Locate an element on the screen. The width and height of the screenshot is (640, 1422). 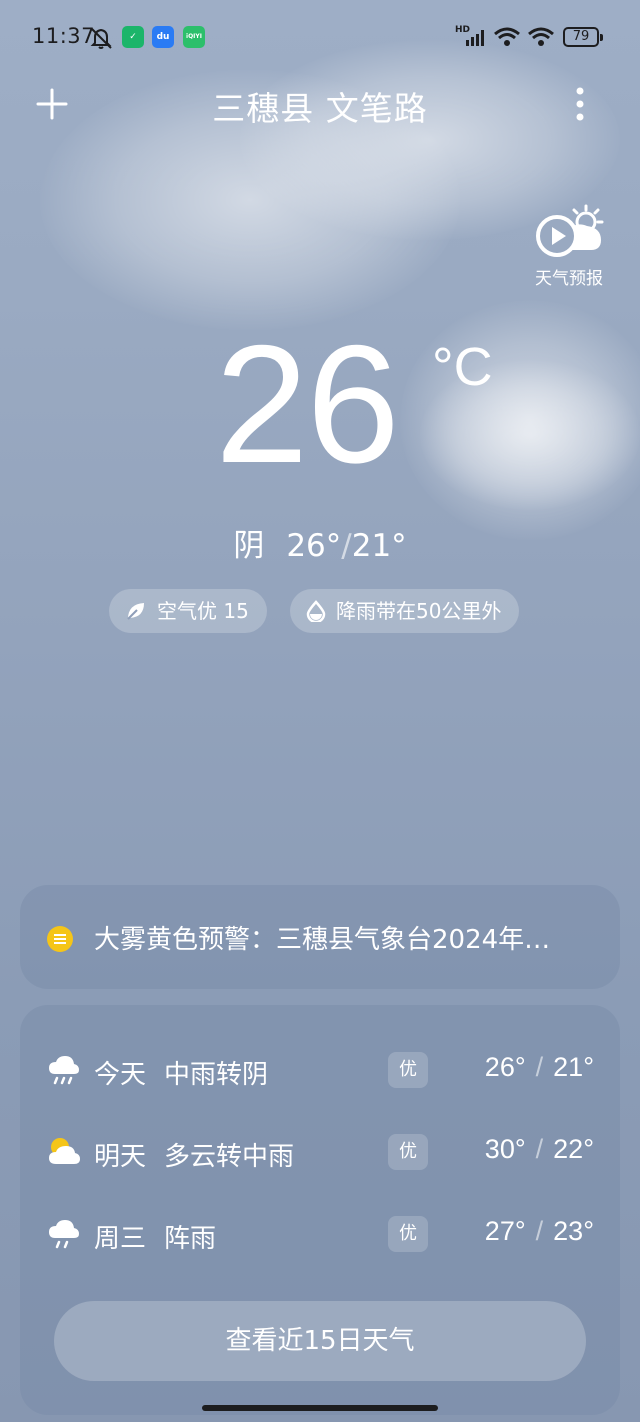
forecast-day-label: 今天 中雨转阴 is located at coordinates (181, 1072).